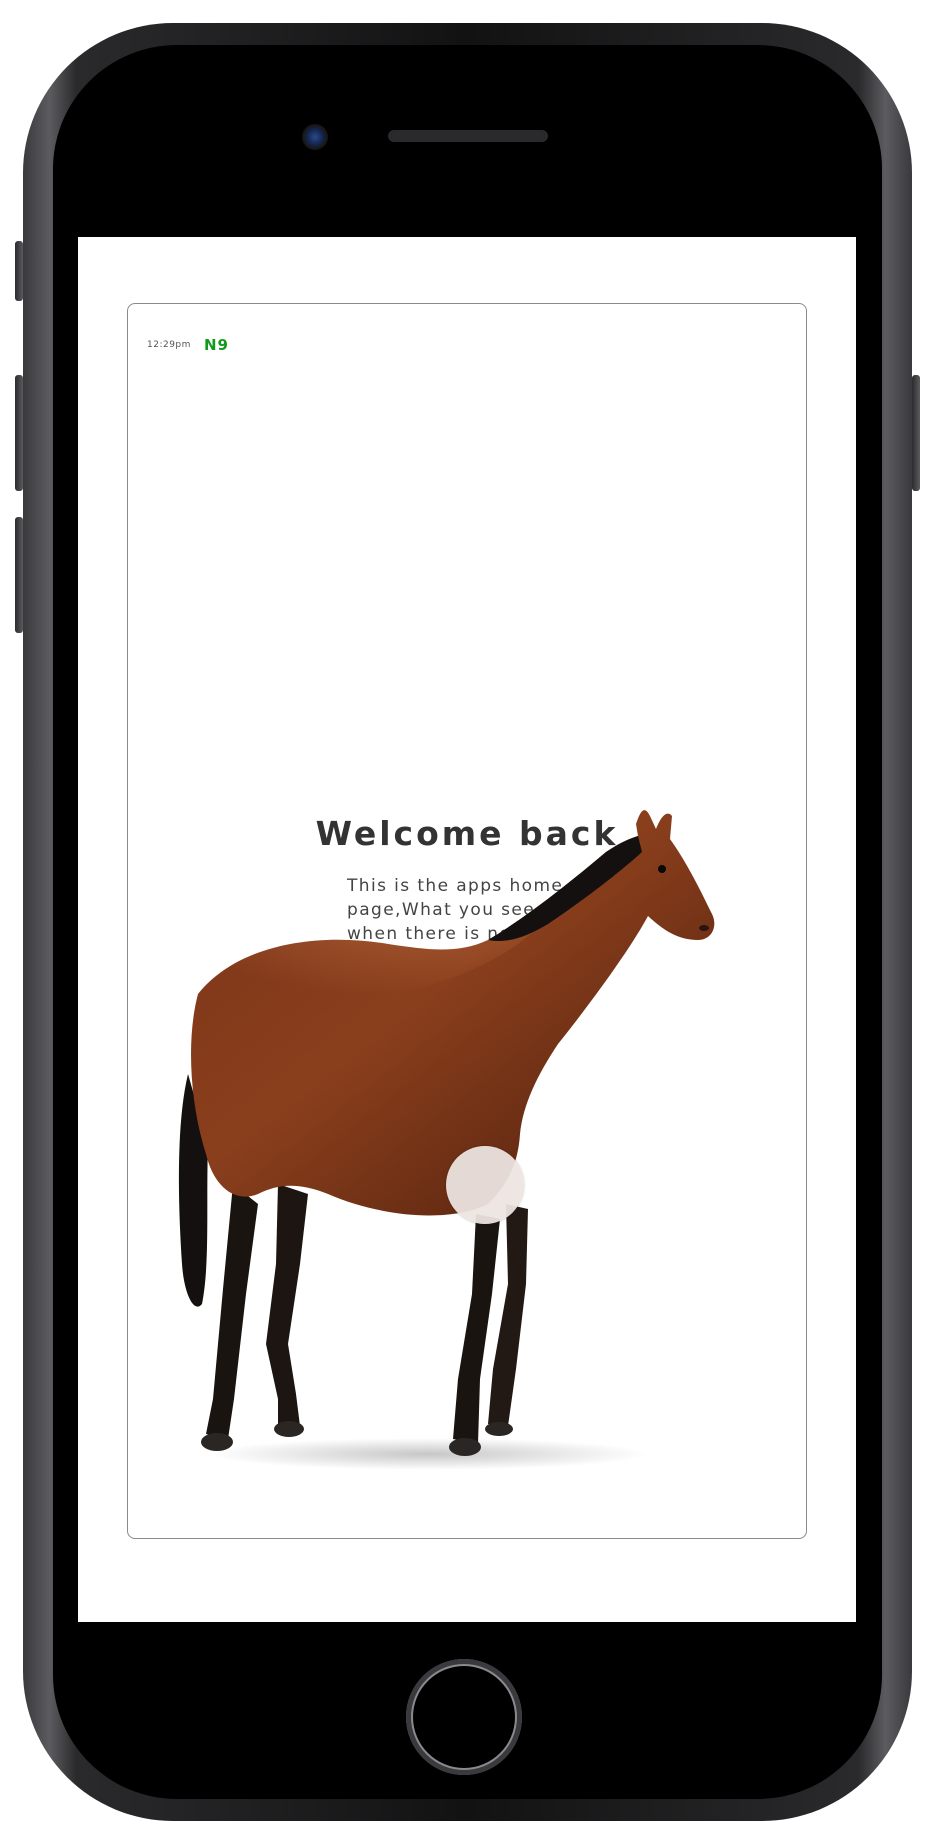  Describe the element at coordinates (468, 136) in the screenshot. I see `earpiece-speaker` at that location.